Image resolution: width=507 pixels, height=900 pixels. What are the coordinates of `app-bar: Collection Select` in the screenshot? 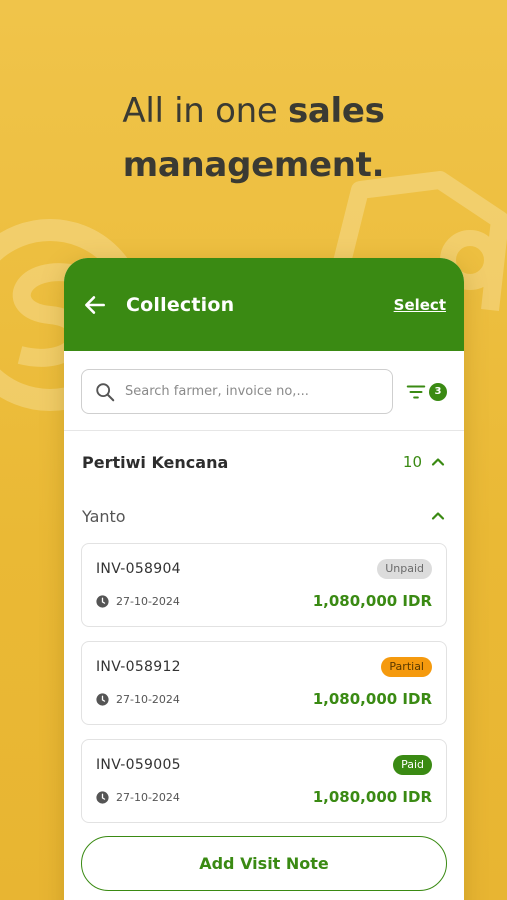 It's located at (264, 304).